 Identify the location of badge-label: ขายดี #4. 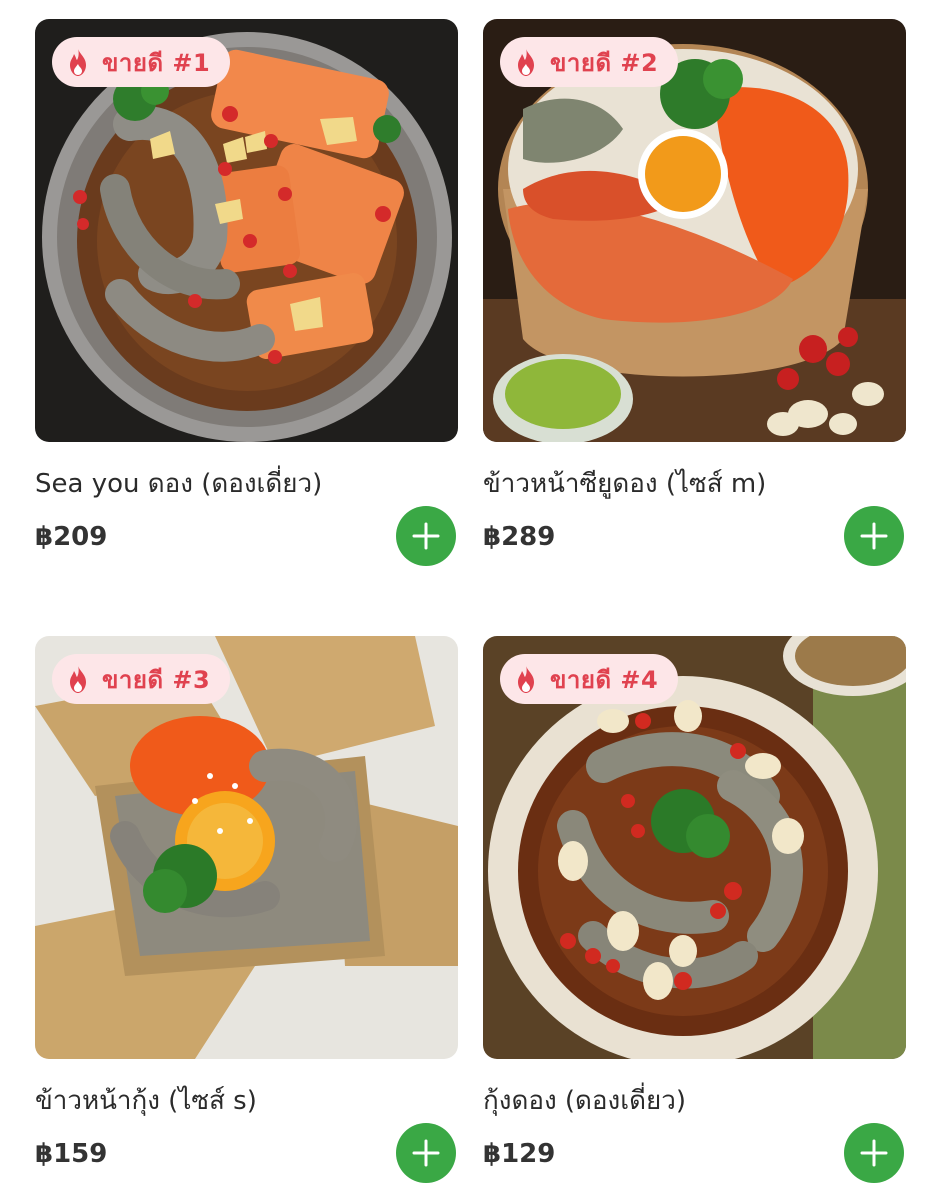
(604, 679).